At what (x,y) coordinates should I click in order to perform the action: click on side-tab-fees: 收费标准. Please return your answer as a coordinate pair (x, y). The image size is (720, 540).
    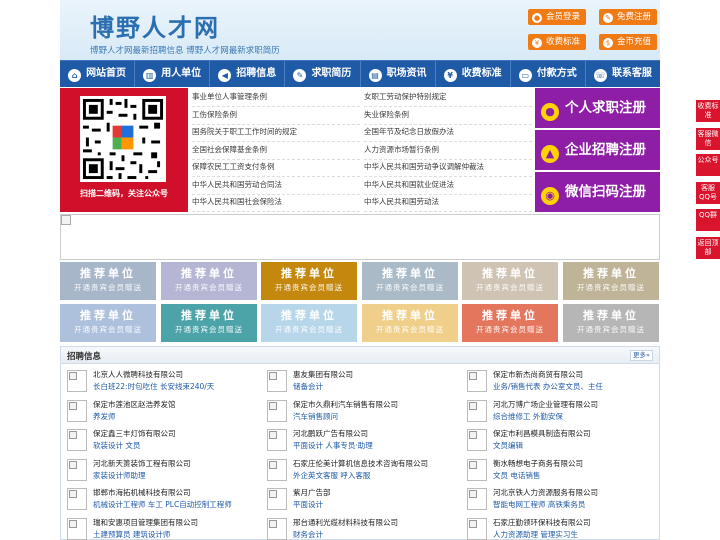
    Looking at the image, I should click on (708, 111).